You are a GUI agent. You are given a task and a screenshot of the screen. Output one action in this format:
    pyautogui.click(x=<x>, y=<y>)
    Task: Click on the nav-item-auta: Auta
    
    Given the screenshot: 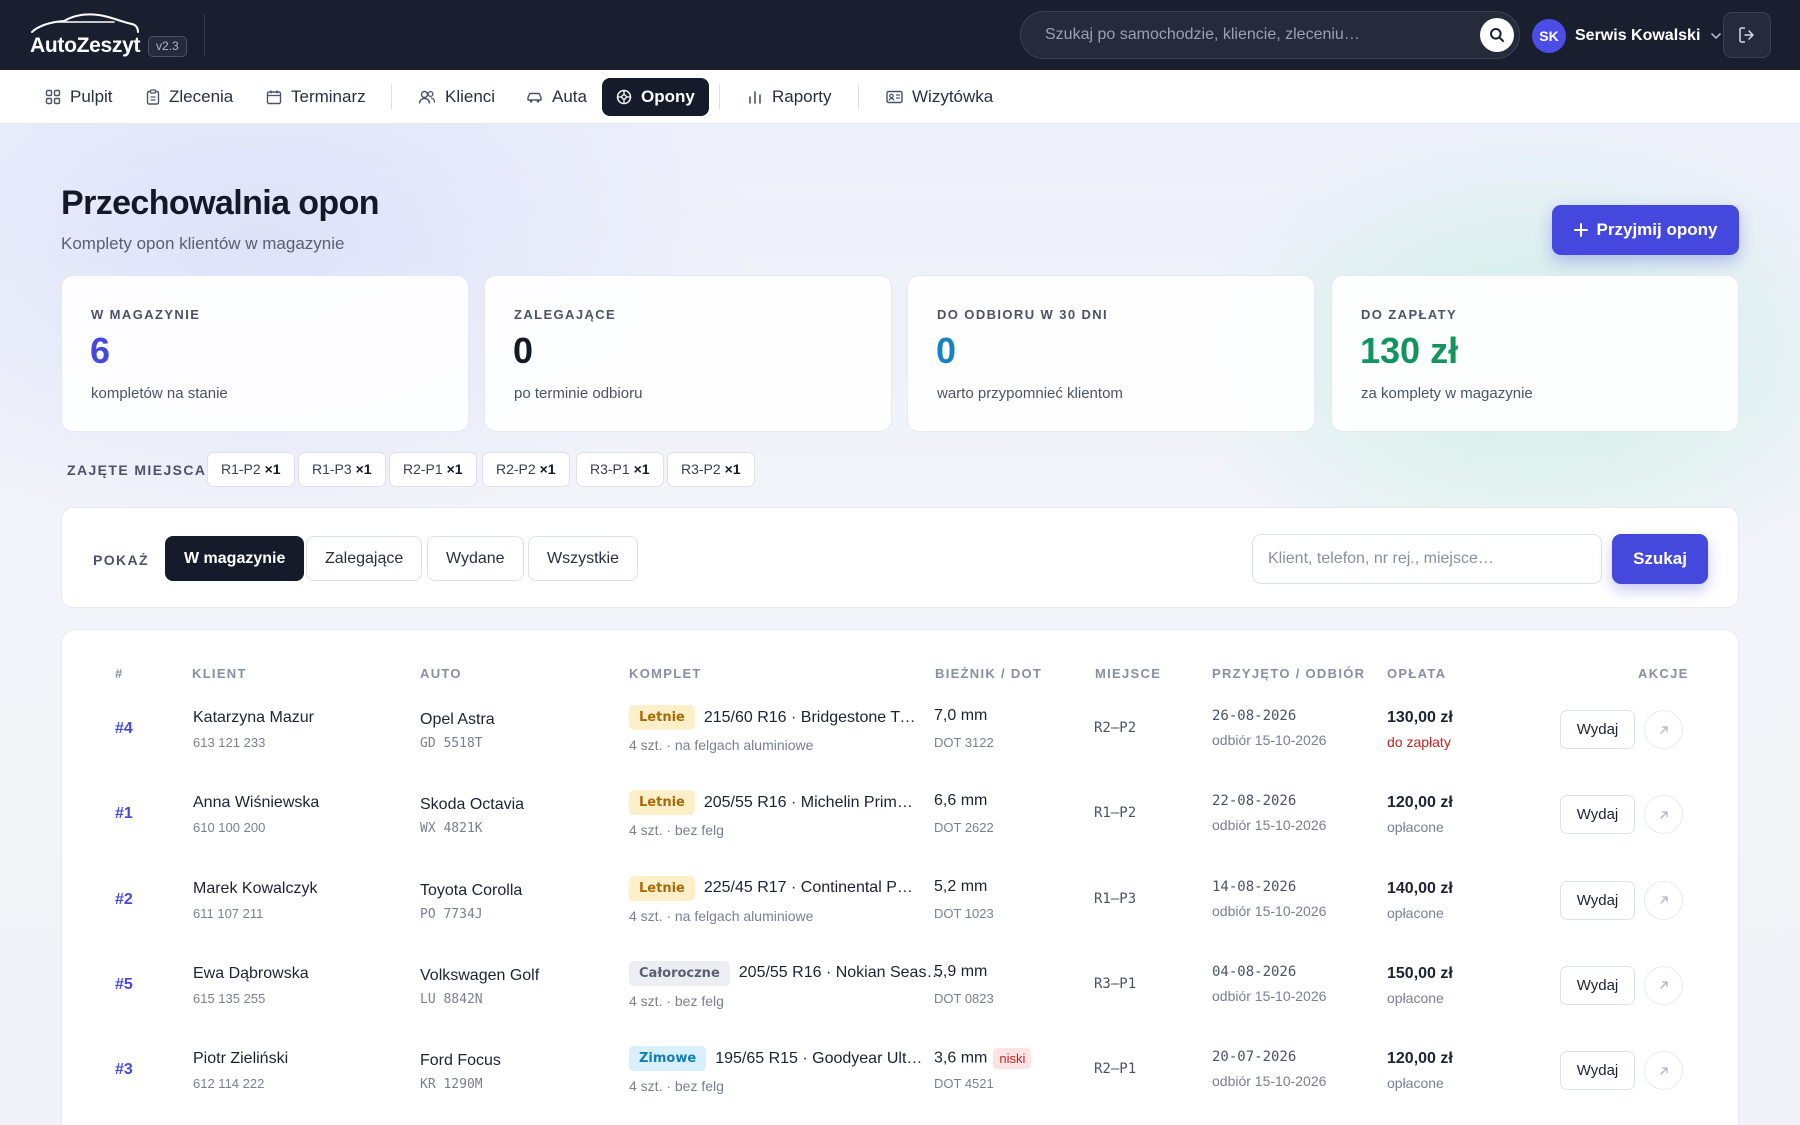 What is the action you would take?
    pyautogui.click(x=556, y=97)
    